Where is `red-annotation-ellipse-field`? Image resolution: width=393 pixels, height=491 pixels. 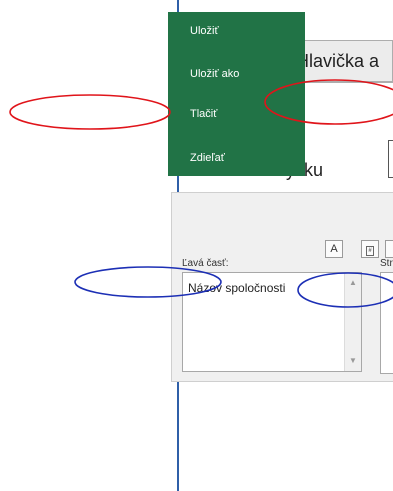
red-annotation-ellipse-field is located at coordinates (328, 102).